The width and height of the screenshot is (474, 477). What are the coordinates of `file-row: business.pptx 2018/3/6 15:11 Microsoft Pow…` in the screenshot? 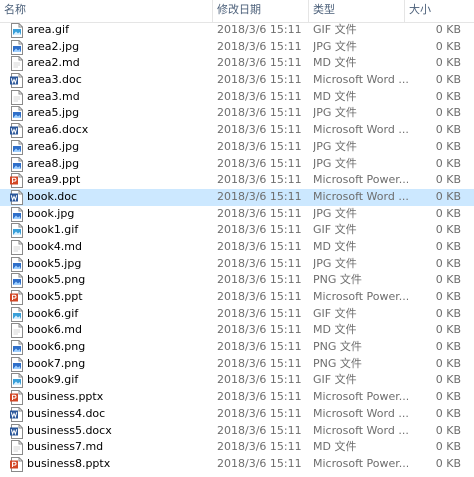 It's located at (237, 397).